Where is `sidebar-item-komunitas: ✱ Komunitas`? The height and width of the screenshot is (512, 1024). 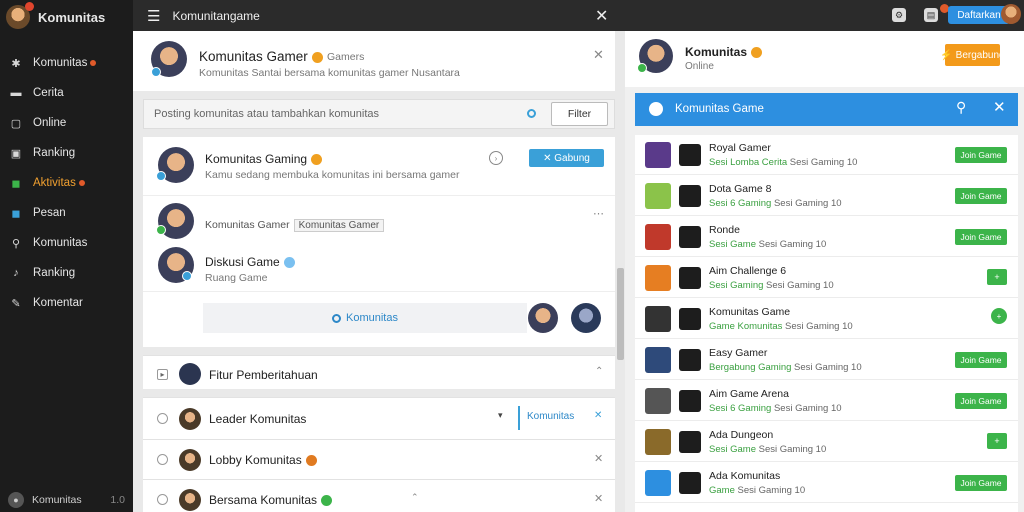 sidebar-item-komunitas: ✱ Komunitas is located at coordinates (66, 63).